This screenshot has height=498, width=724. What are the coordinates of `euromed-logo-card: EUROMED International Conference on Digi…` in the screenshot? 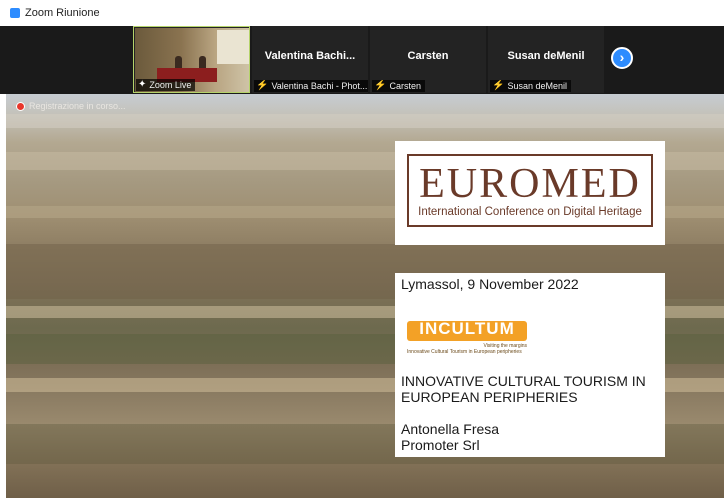 It's located at (530, 193).